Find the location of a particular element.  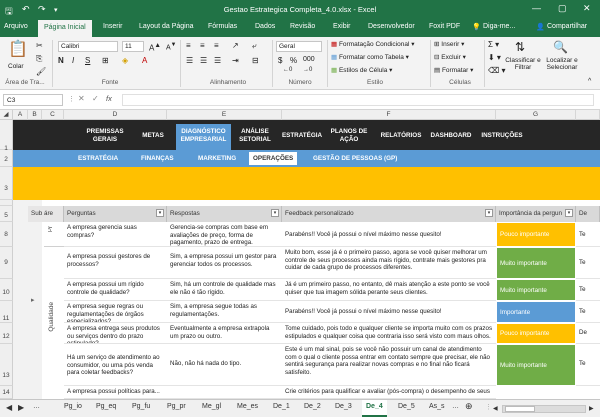

share-button: Compartilhar is located at coordinates (567, 26).